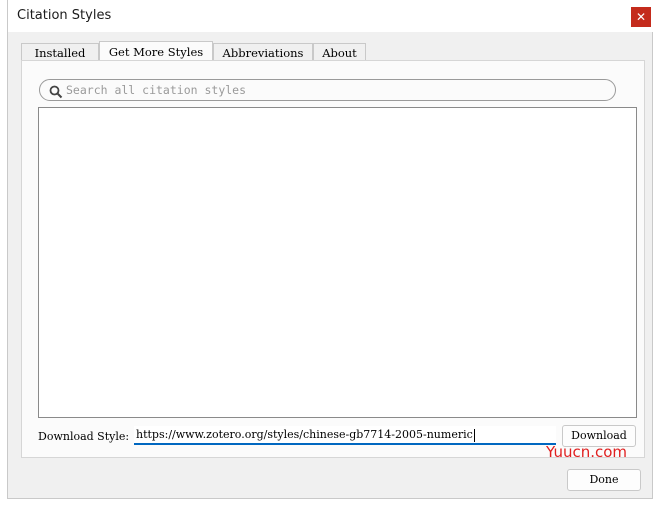 The height and width of the screenshot is (507, 660). I want to click on title-bar: Citation Styles ✕, so click(331, 16).